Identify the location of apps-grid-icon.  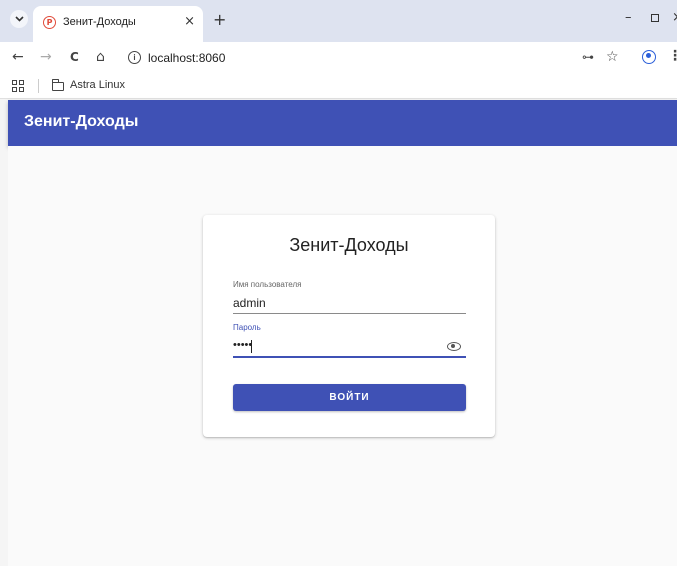
(18, 86).